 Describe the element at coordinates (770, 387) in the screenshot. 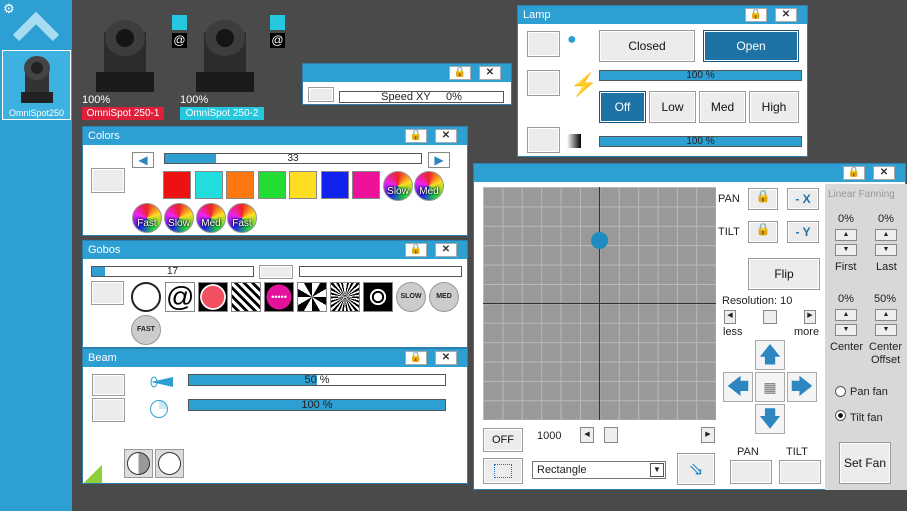

I see `center-grid-icon: ▦` at that location.